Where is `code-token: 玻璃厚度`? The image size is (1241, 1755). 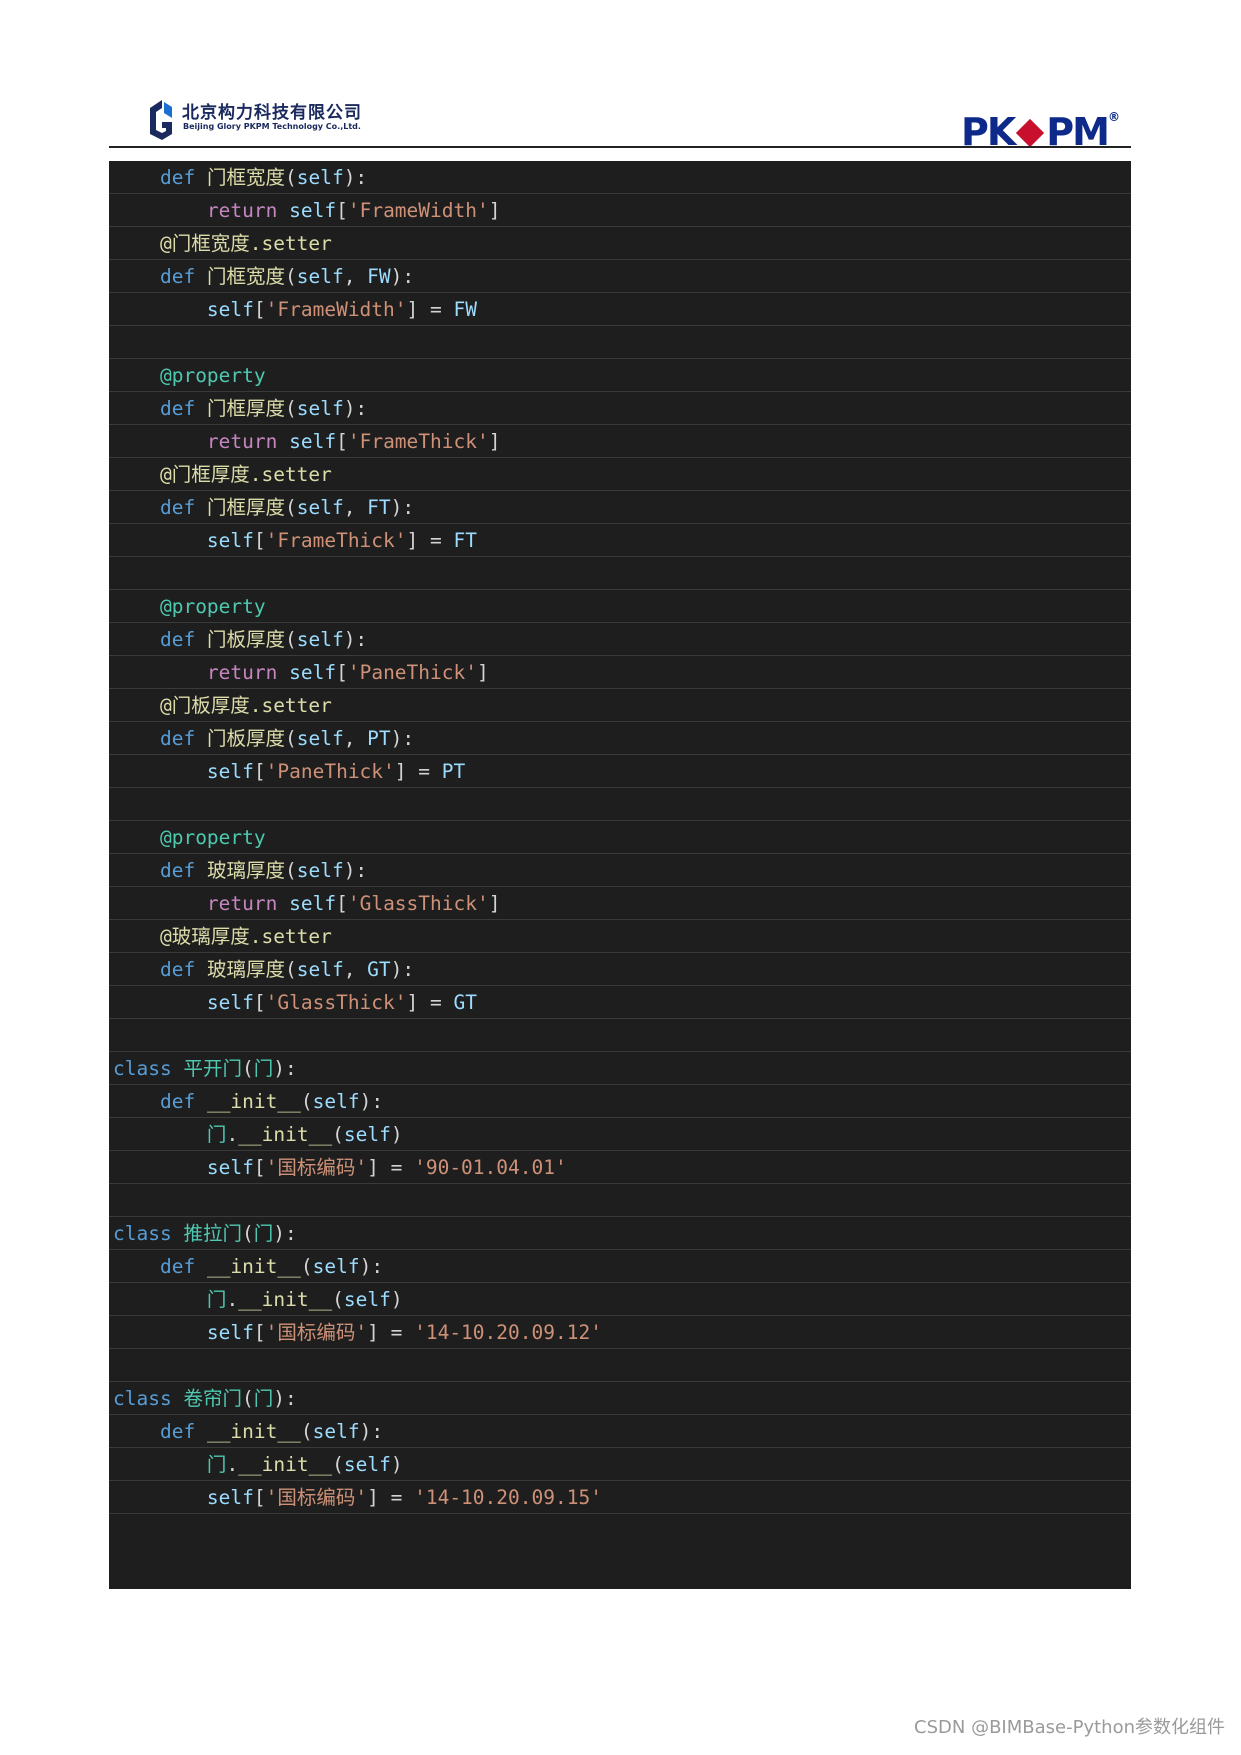 code-token: 玻璃厚度 is located at coordinates (245, 870).